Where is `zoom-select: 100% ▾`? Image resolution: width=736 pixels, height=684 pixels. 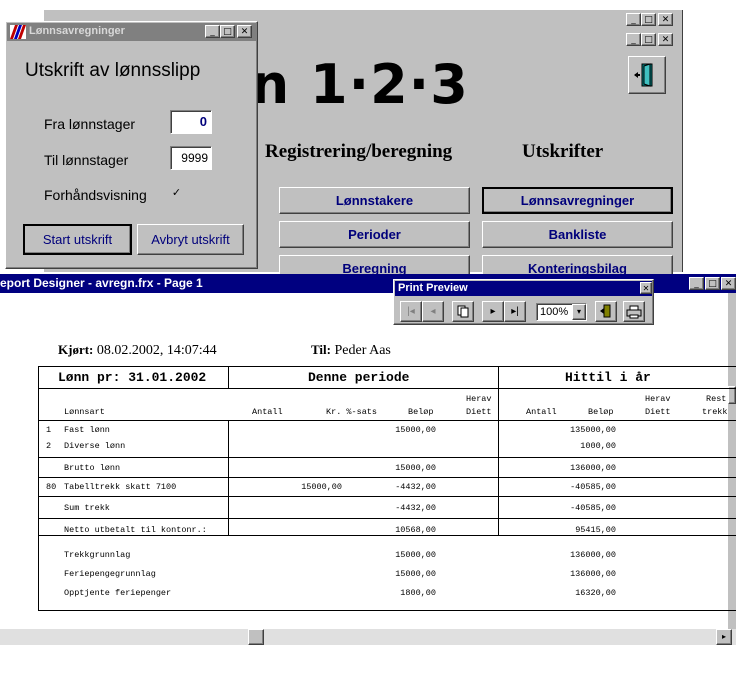
zoom-select: 100% ▾ is located at coordinates (561, 312).